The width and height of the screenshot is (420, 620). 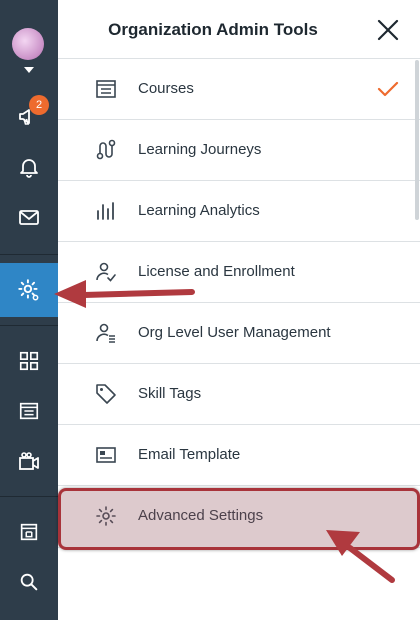 What do you see at coordinates (170, 393) in the screenshot?
I see `menu-item-label: Skill Tags` at bounding box center [170, 393].